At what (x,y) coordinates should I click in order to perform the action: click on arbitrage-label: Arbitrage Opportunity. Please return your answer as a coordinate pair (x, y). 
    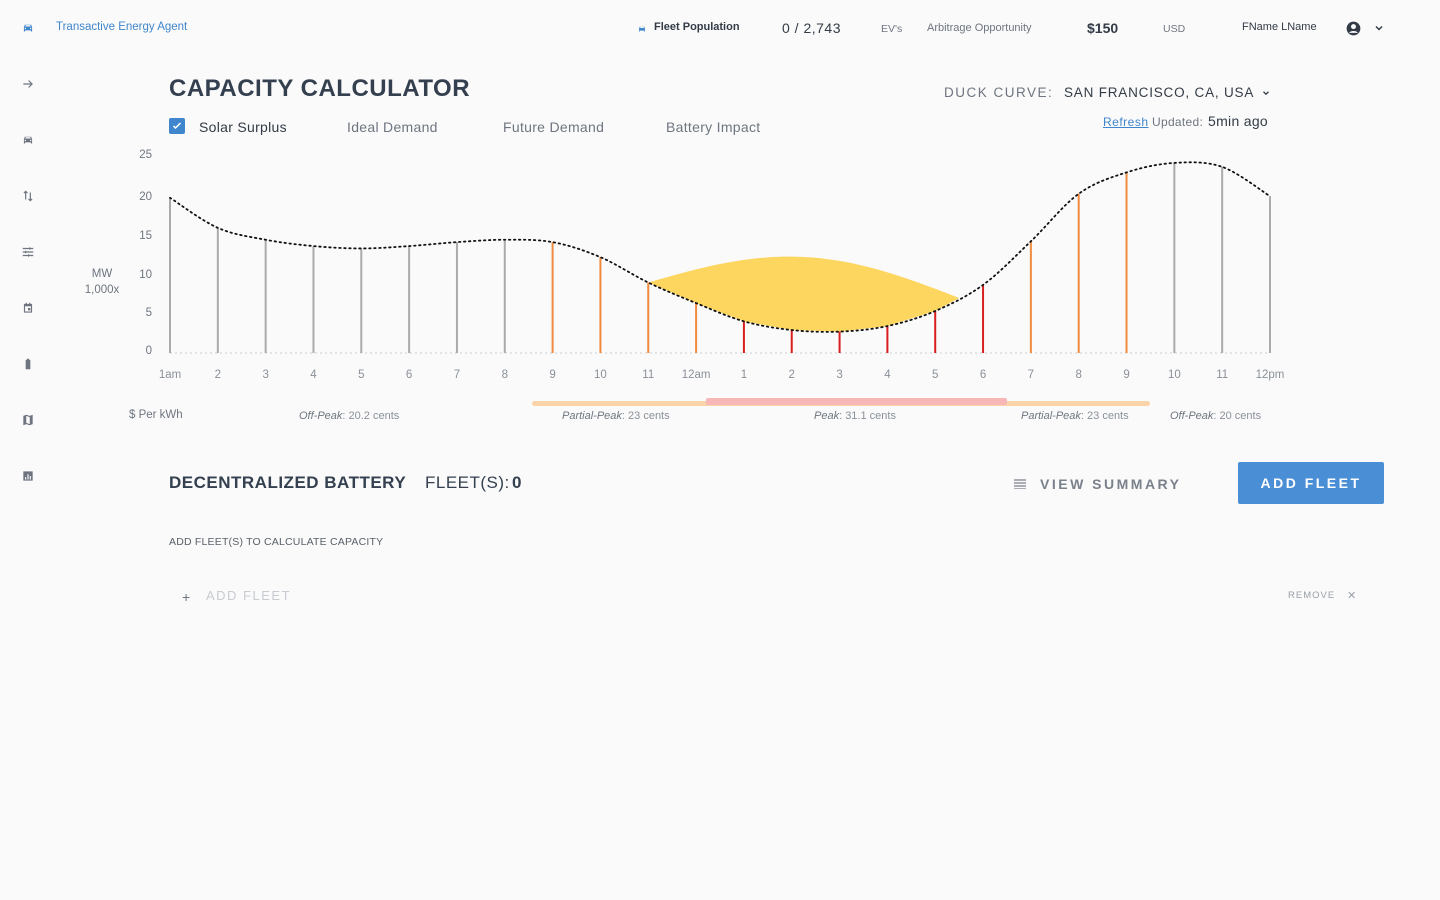
    Looking at the image, I should click on (979, 28).